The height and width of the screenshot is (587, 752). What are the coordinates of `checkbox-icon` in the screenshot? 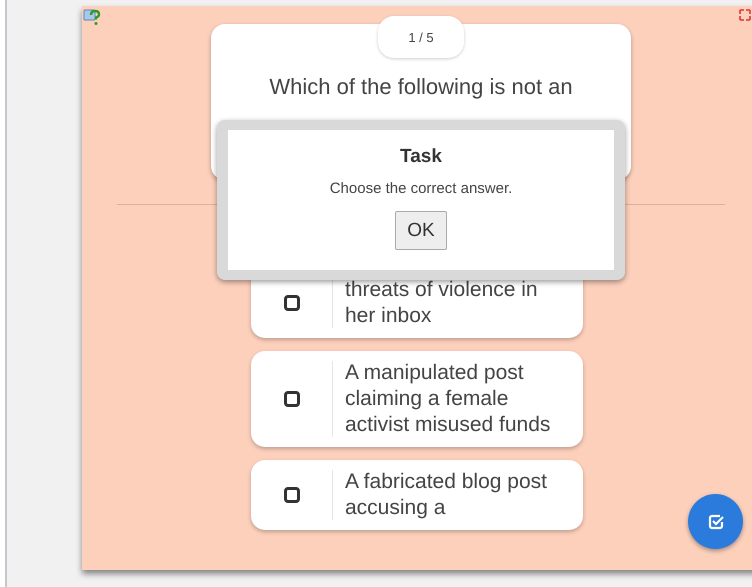 It's located at (715, 521).